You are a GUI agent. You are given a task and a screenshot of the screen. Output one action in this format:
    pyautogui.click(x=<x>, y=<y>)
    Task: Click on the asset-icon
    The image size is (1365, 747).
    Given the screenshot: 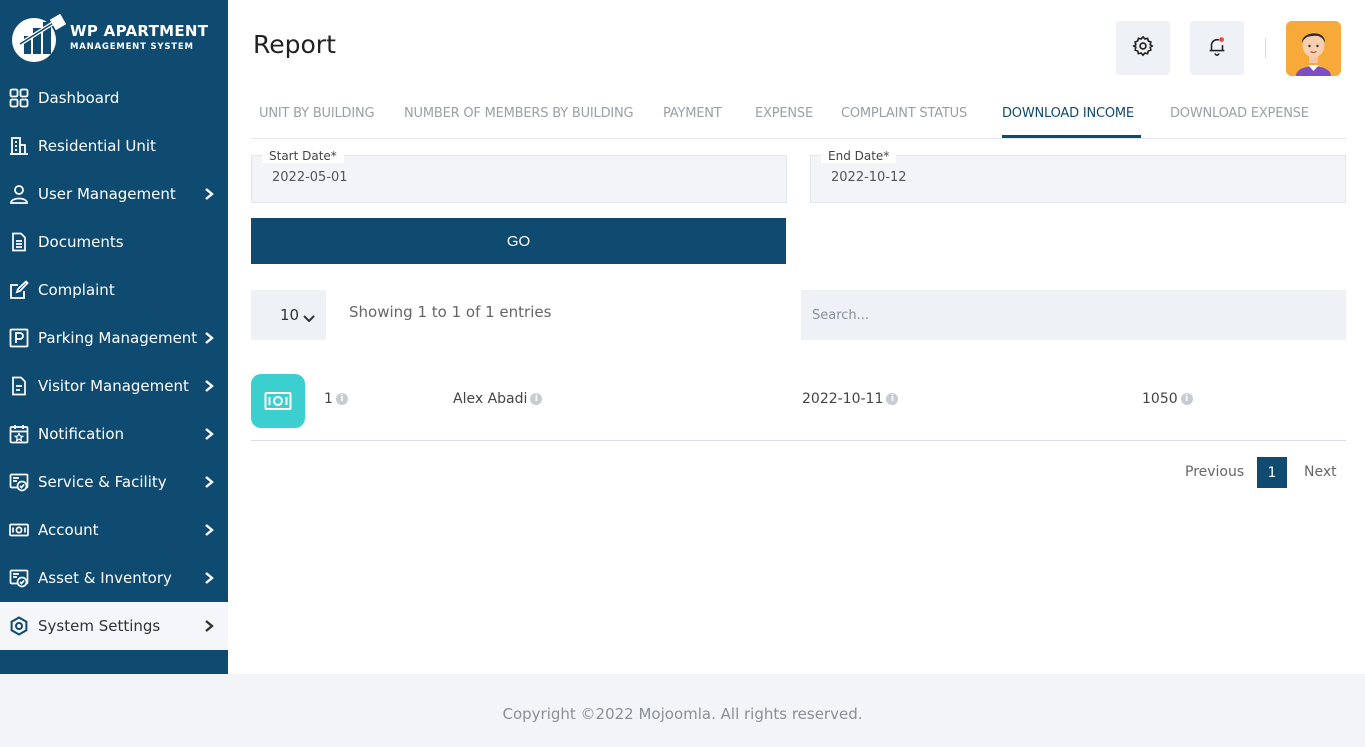 What is the action you would take?
    pyautogui.click(x=19, y=578)
    